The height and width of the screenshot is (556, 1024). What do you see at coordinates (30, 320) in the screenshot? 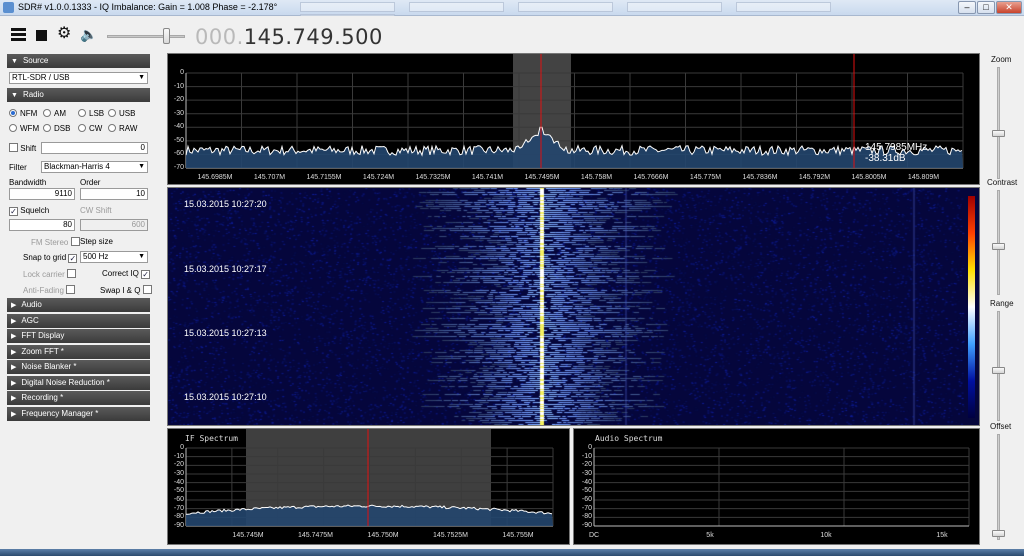
I see `section-label: AGC` at bounding box center [30, 320].